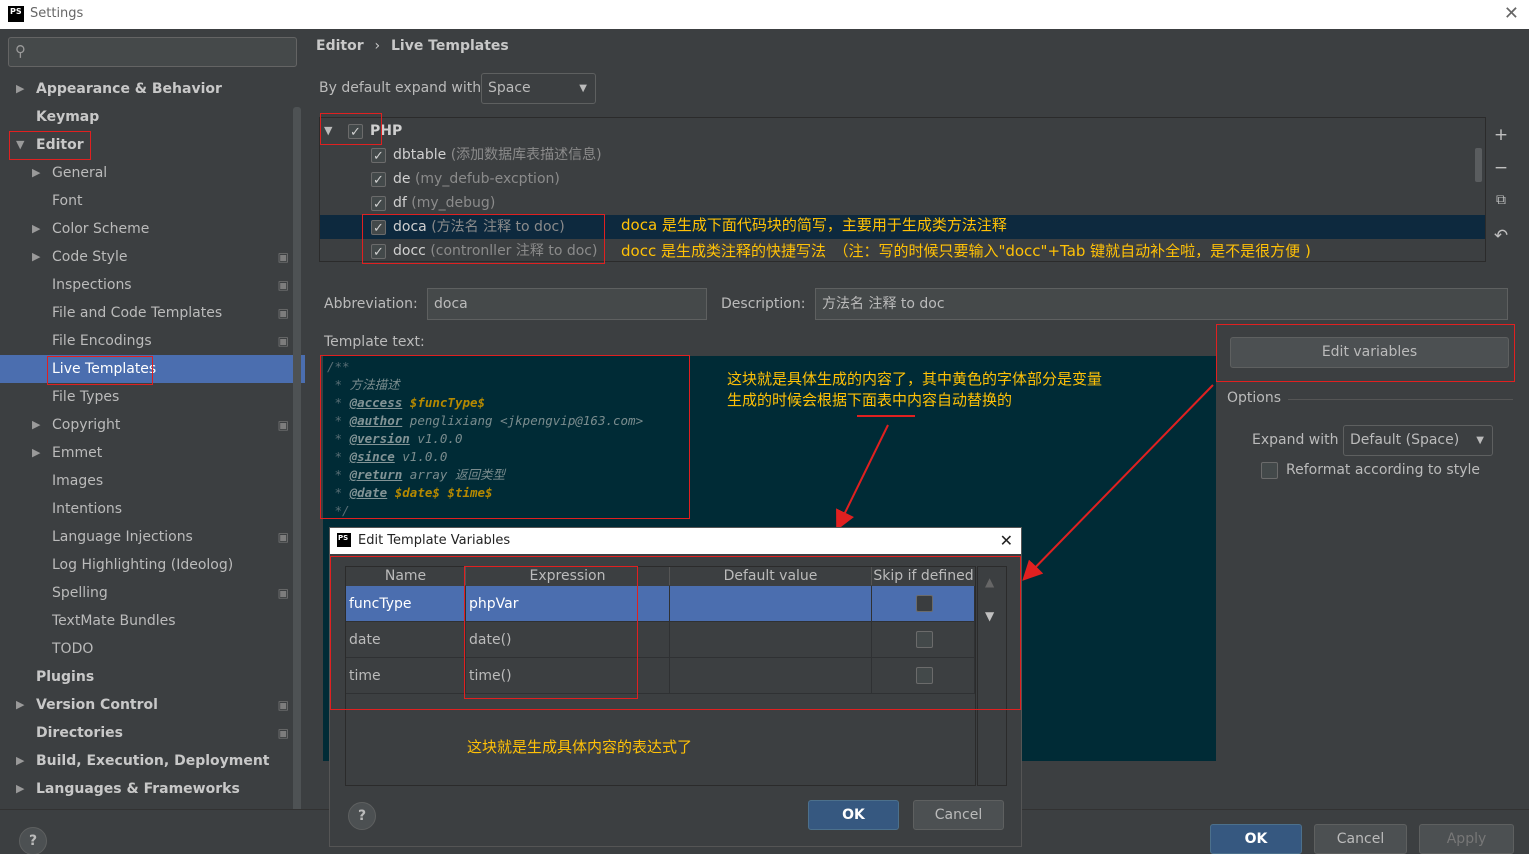 This screenshot has width=1529, height=854. What do you see at coordinates (675, 541) in the screenshot?
I see `dialog-titlebar: PS Edit Template Variables ✕` at bounding box center [675, 541].